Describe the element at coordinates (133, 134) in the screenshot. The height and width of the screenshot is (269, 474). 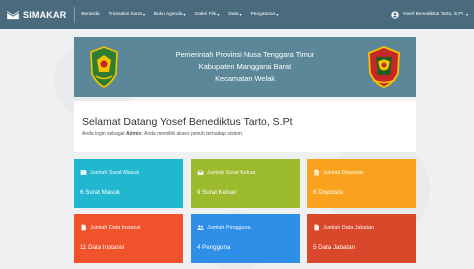
I see `user-role: Admin` at that location.